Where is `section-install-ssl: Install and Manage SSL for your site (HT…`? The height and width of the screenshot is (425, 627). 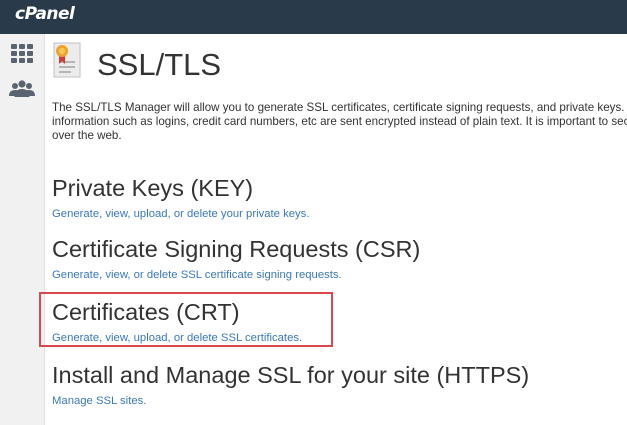 section-install-ssl: Install and Manage SSL for your site (HT… is located at coordinates (290, 384).